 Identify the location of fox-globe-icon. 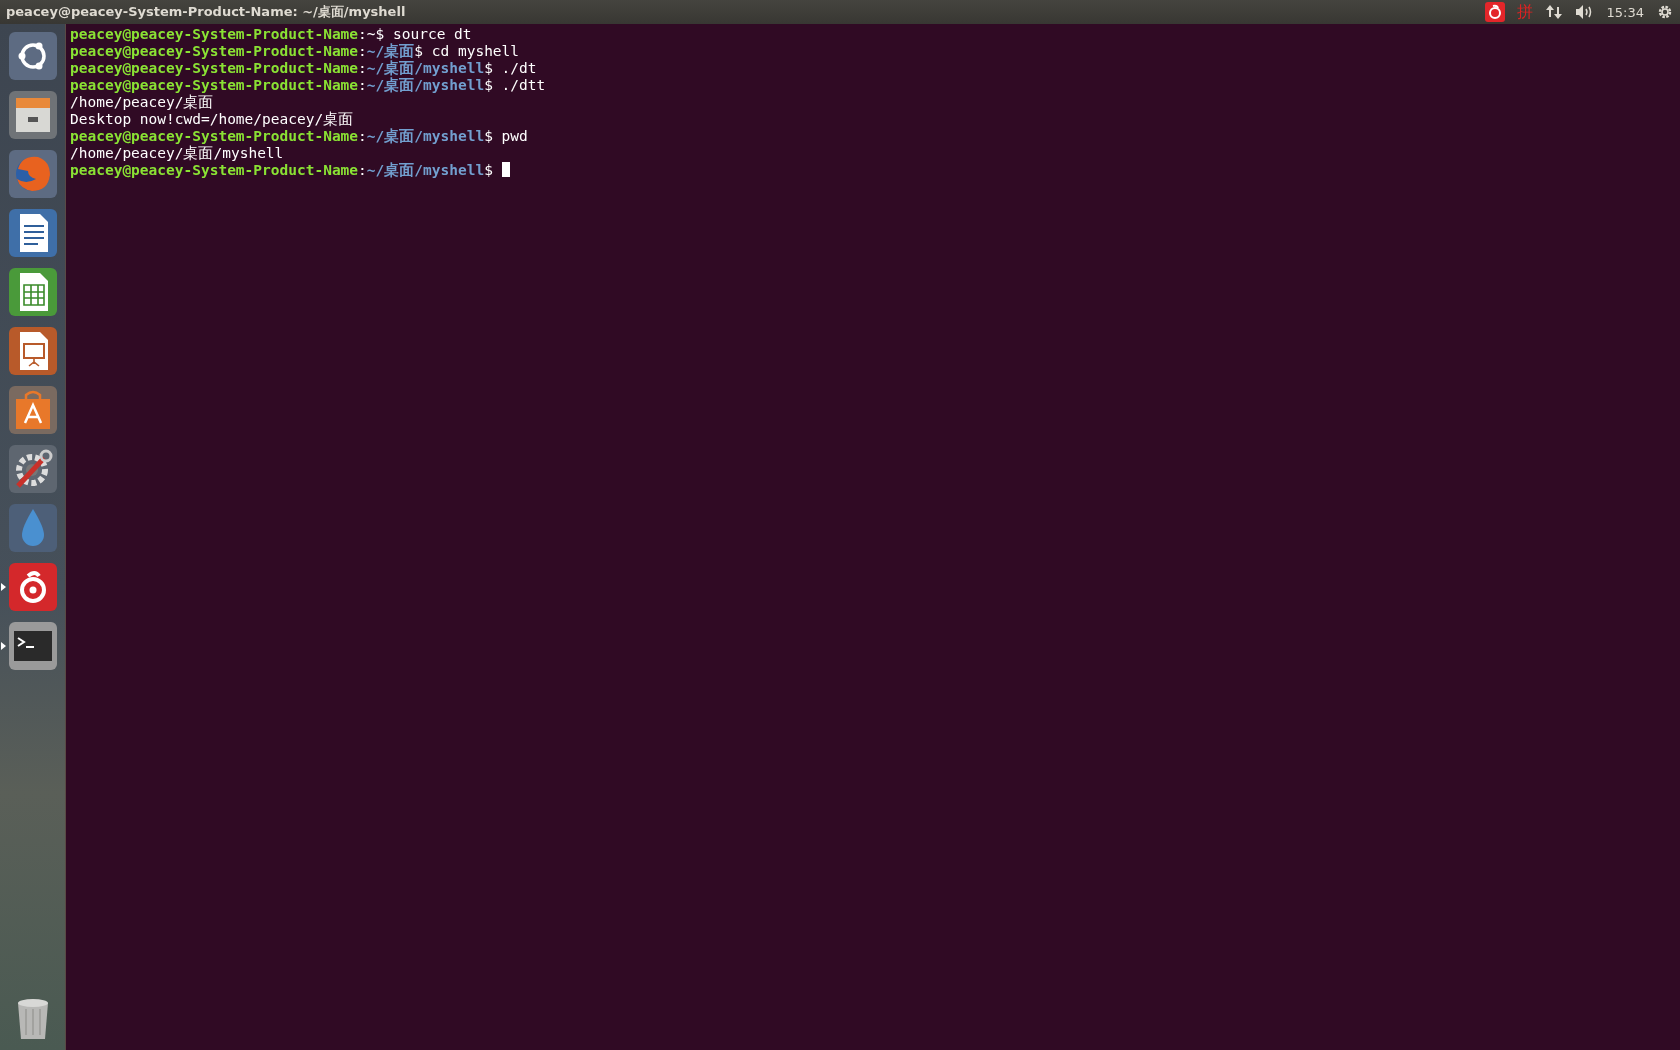
(32, 174).